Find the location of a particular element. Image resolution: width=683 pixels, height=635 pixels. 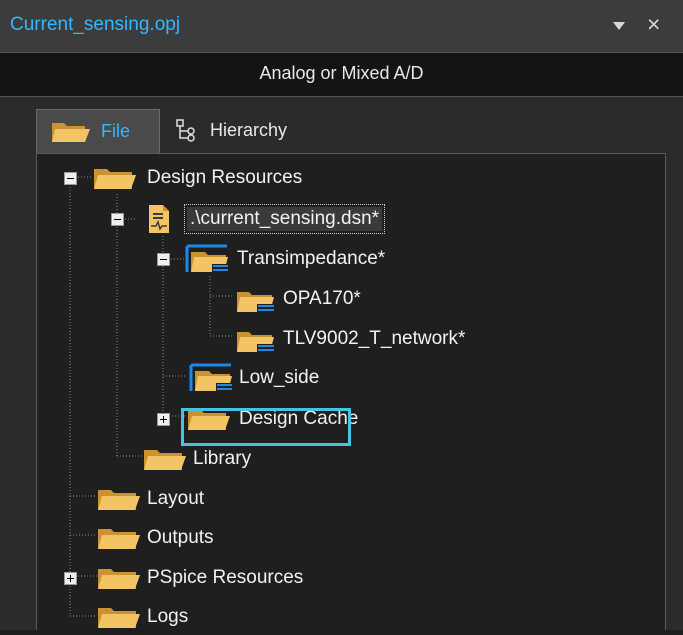

tree-node-label: Layout is located at coordinates (176, 498).